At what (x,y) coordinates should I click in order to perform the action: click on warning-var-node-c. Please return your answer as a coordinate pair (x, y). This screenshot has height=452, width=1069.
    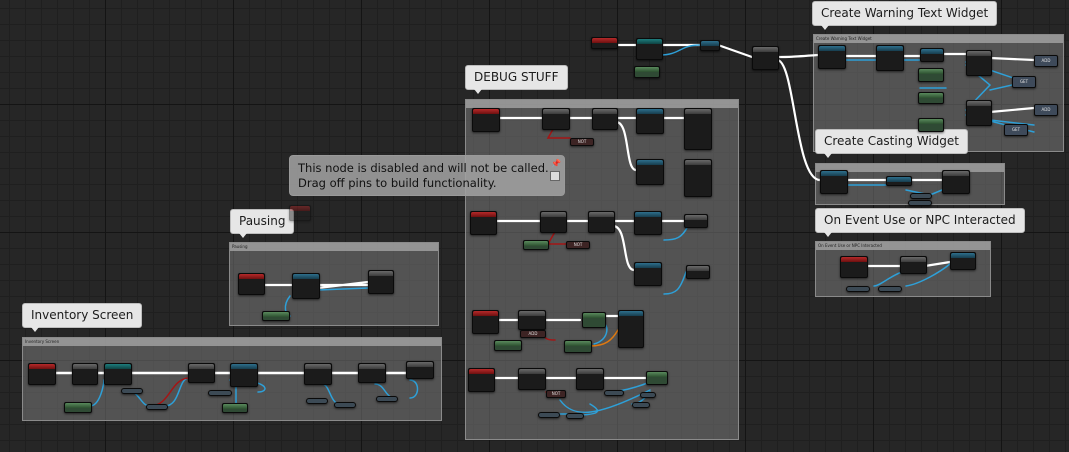
    Looking at the image, I should click on (931, 125).